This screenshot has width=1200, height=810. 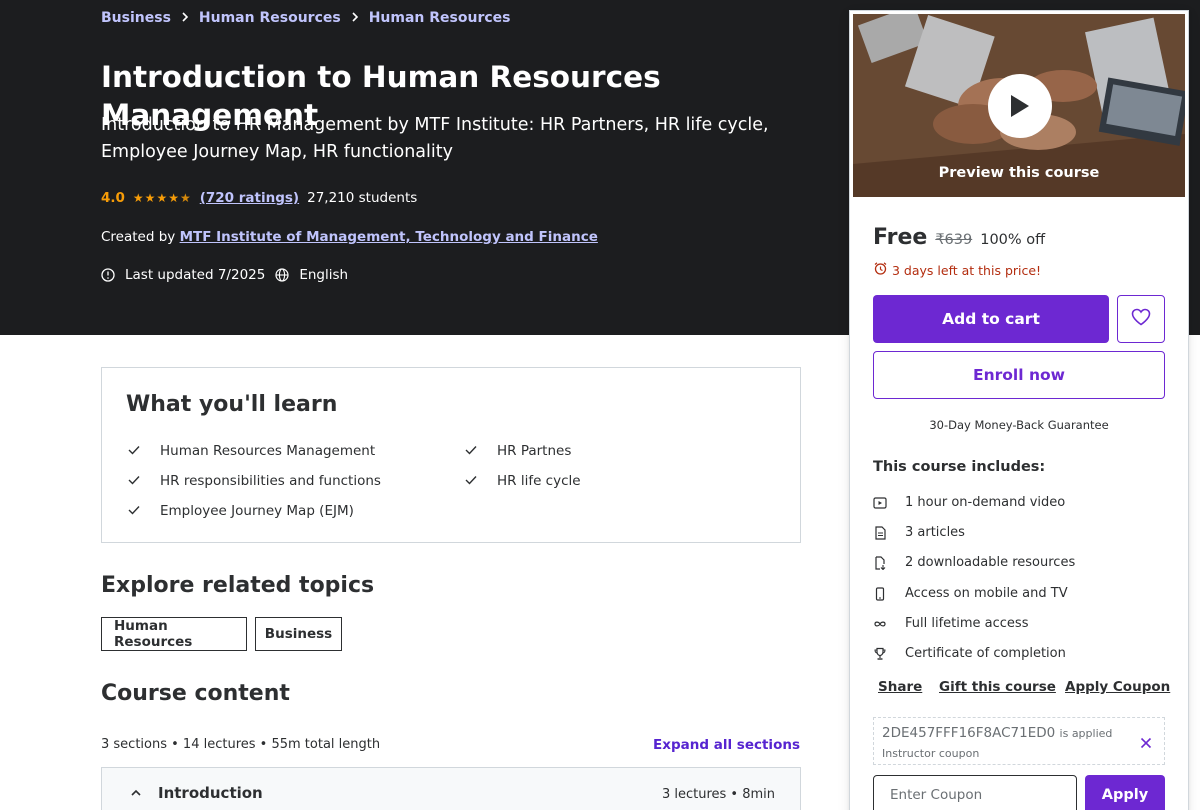 What do you see at coordinates (1013, 240) in the screenshot?
I see `discount-percent: 100% off` at bounding box center [1013, 240].